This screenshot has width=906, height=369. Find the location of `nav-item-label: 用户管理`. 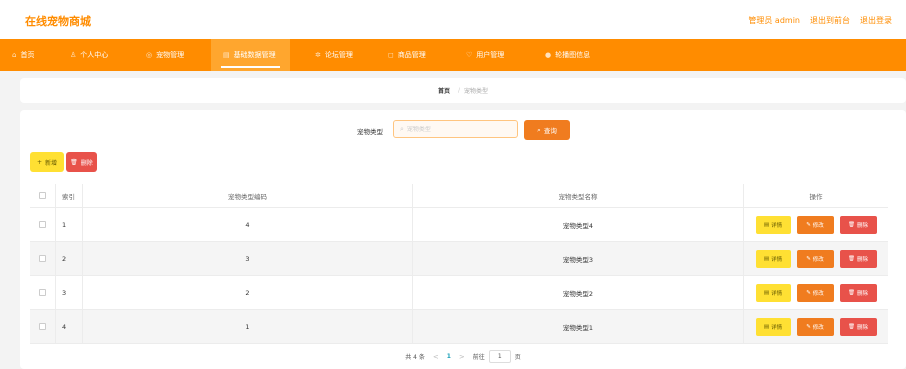

nav-item-label: 用户管理 is located at coordinates (490, 55).